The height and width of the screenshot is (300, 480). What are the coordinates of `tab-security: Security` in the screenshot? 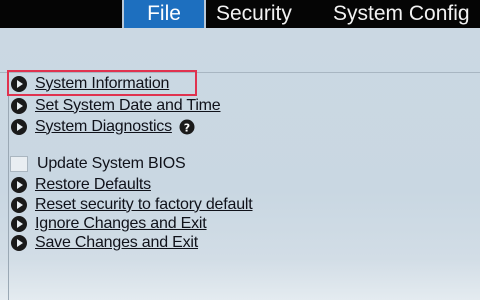 It's located at (254, 14).